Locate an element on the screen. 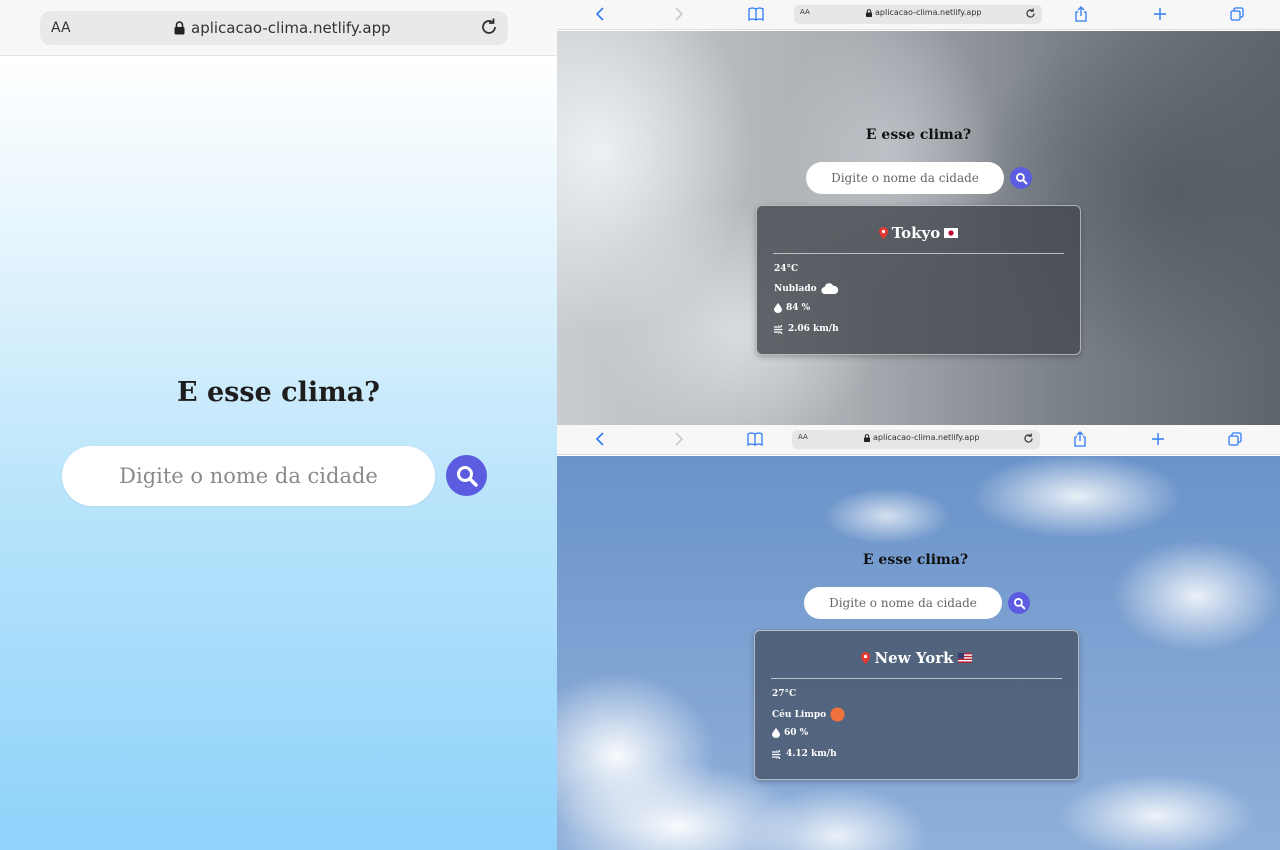  weather-card: New York 27°C Céu Limpo 60 % 4.12 km/h is located at coordinates (916, 705).